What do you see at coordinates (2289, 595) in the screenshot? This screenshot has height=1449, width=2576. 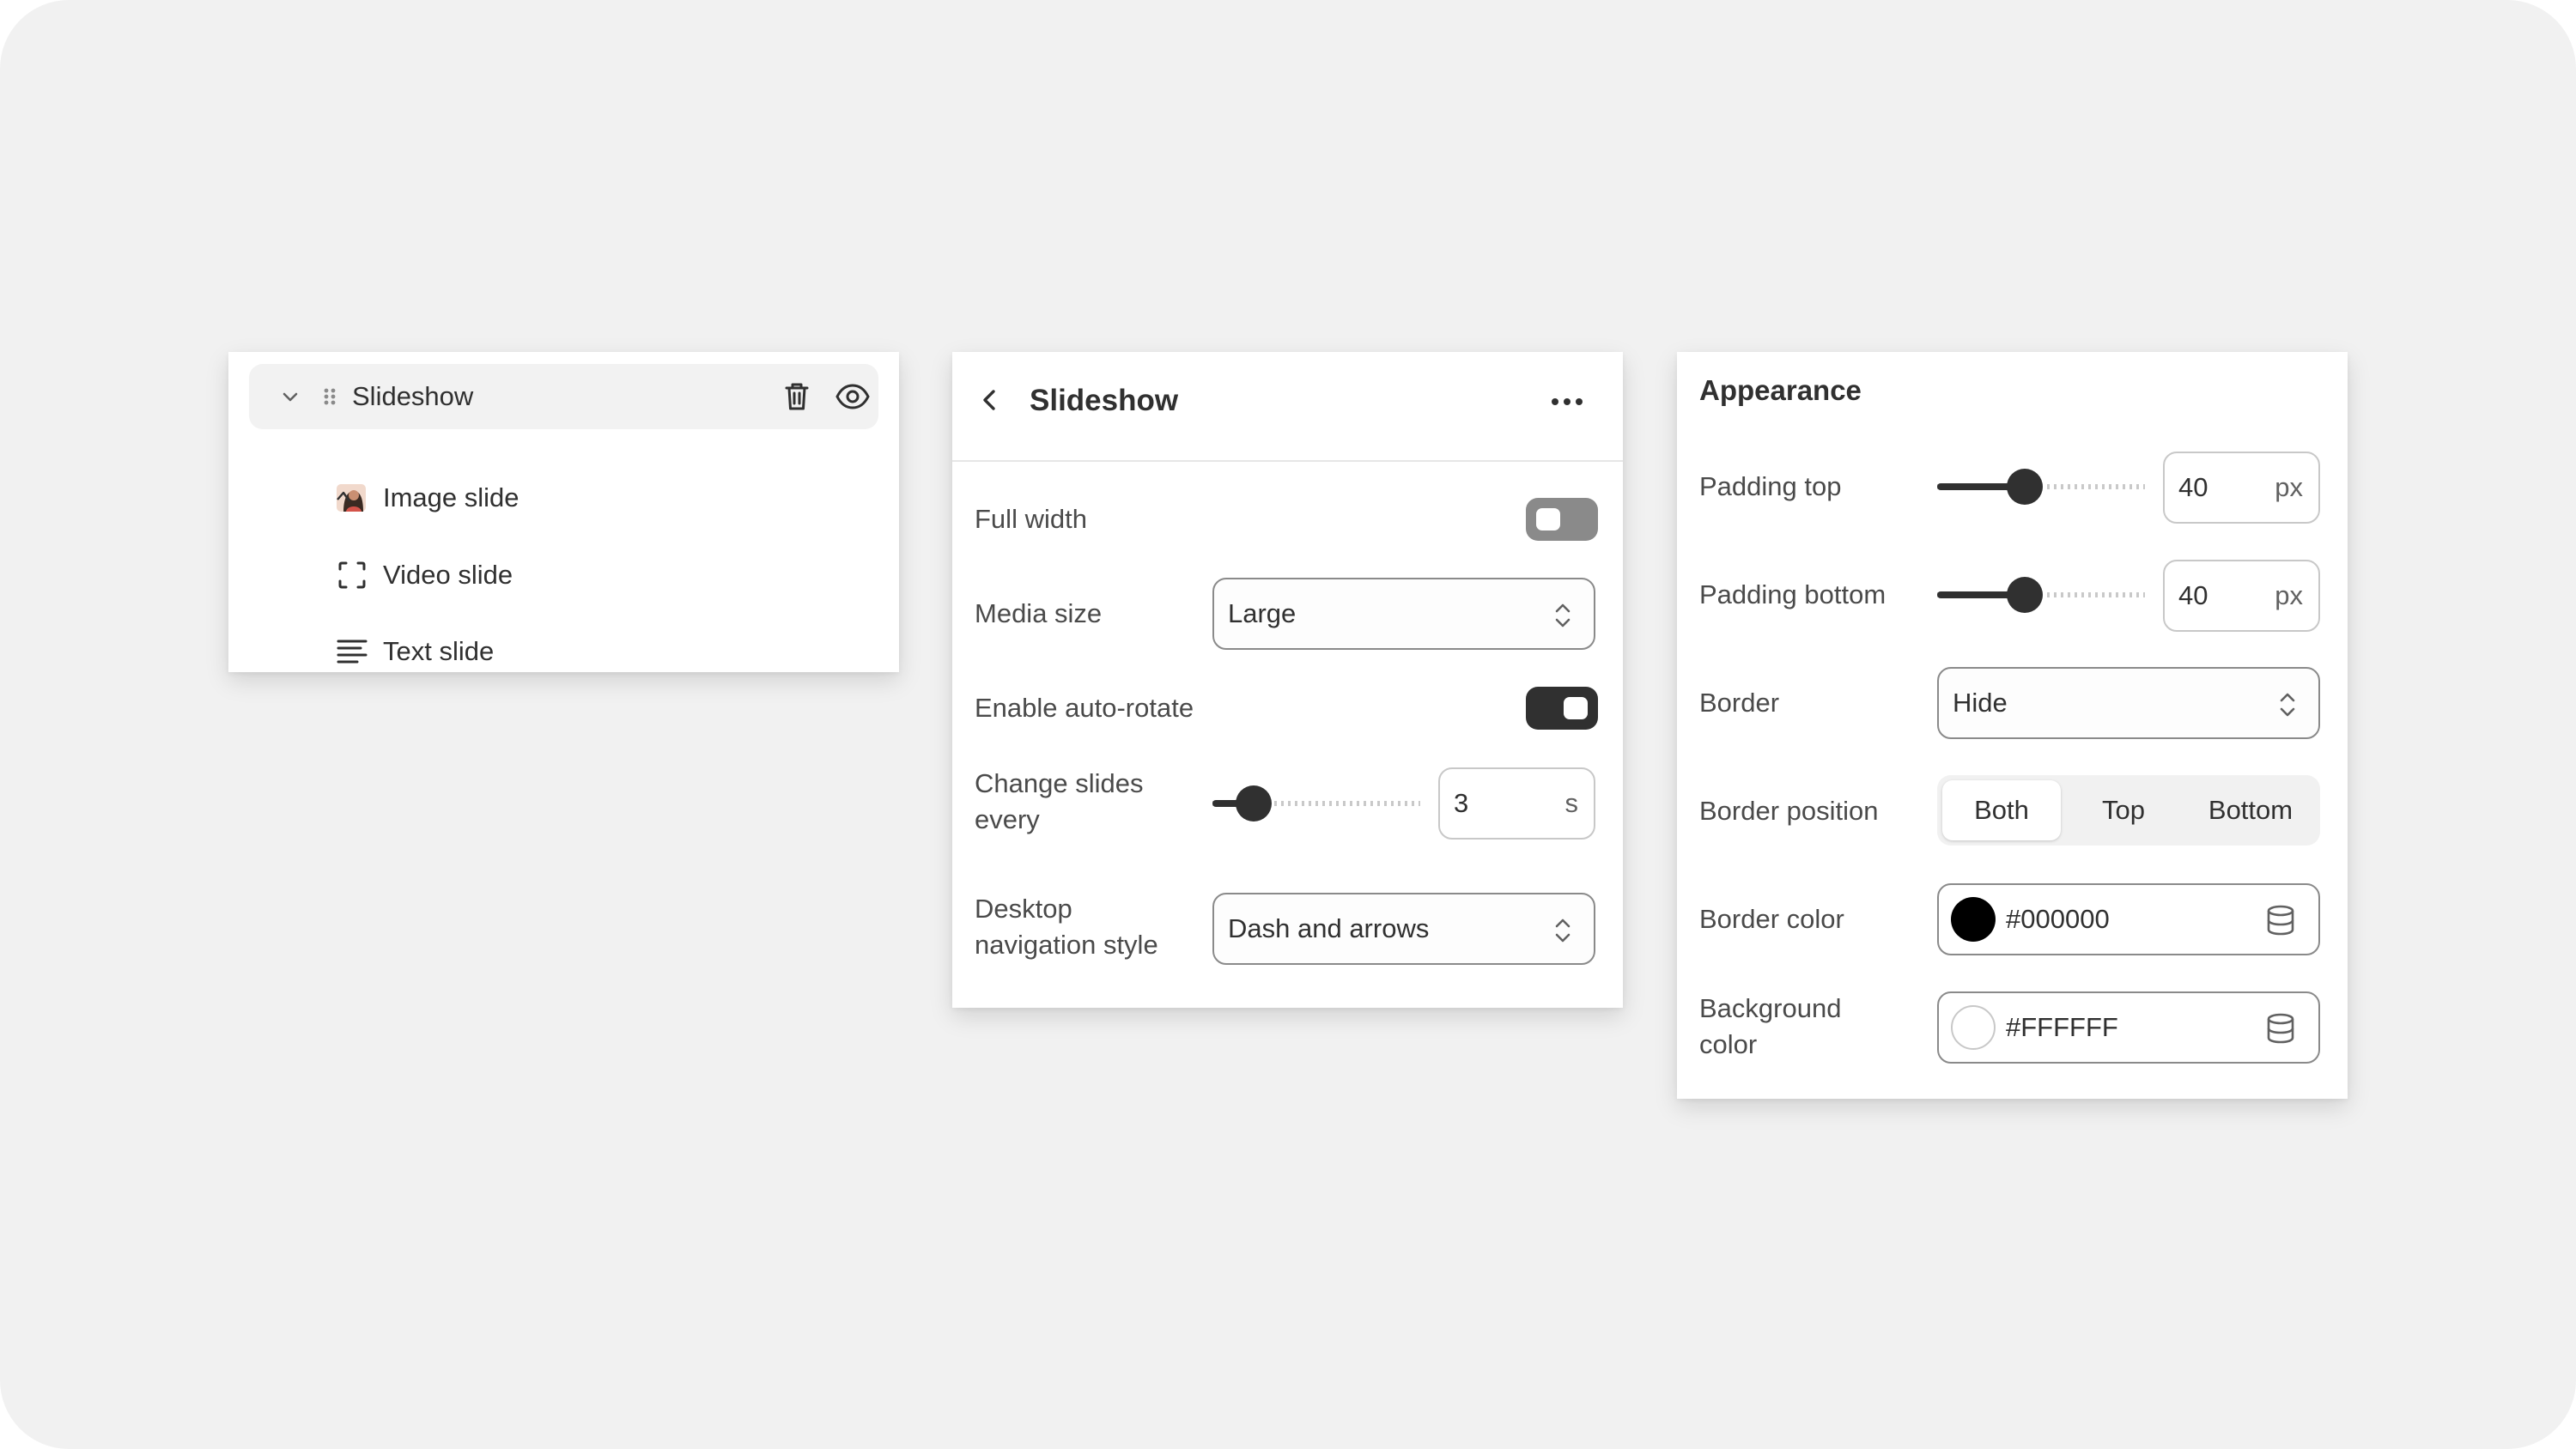 I see `padding-bottom-unit: px` at bounding box center [2289, 595].